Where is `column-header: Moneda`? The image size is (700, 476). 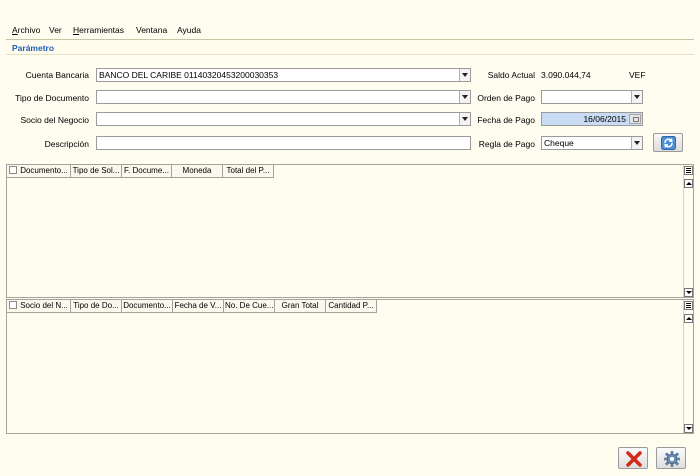
column-header: Moneda is located at coordinates (197, 171).